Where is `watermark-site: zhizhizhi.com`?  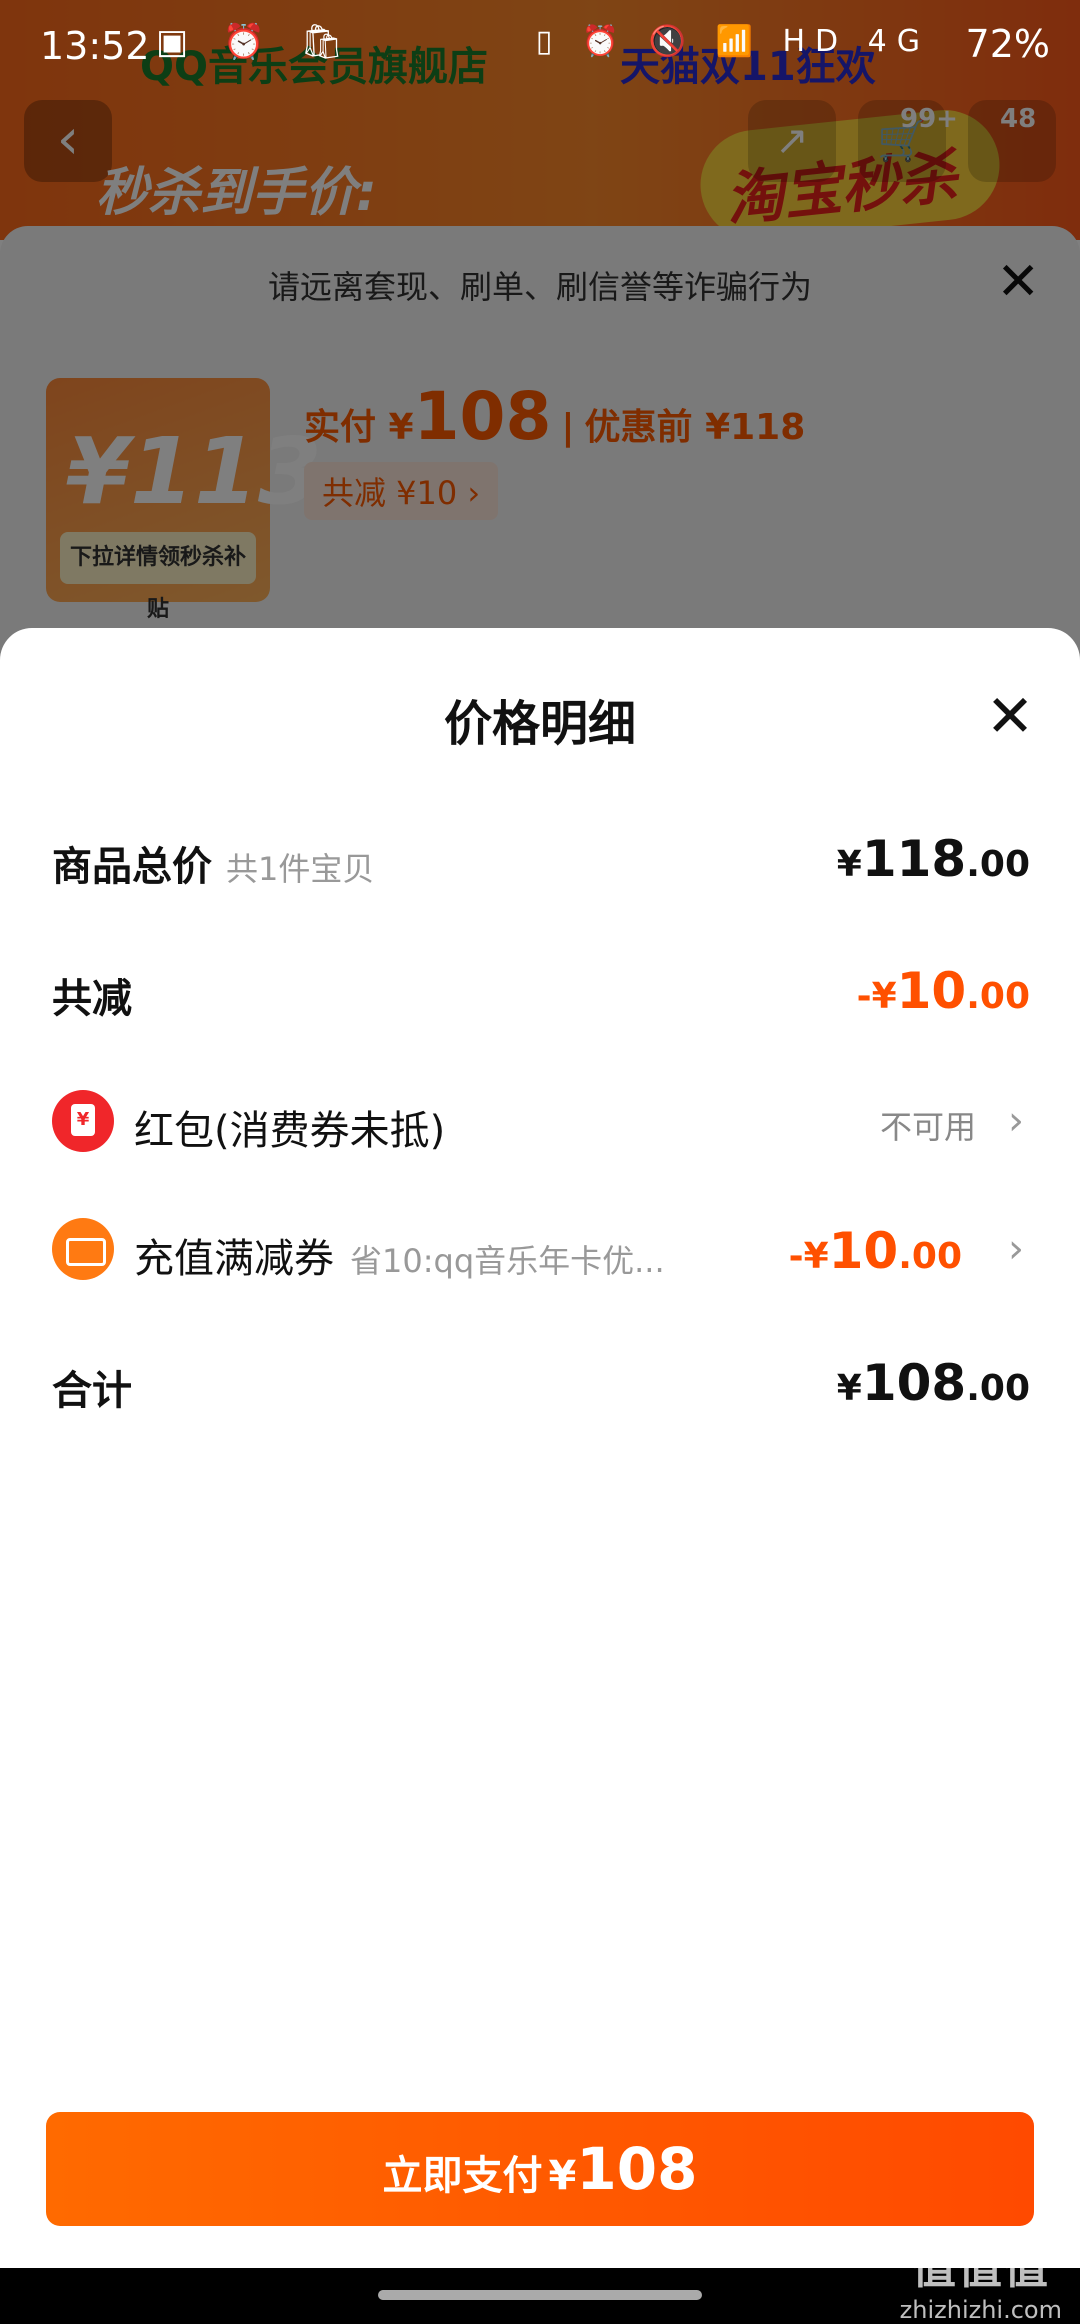 watermark-site: zhizhizhi.com is located at coordinates (980, 2310).